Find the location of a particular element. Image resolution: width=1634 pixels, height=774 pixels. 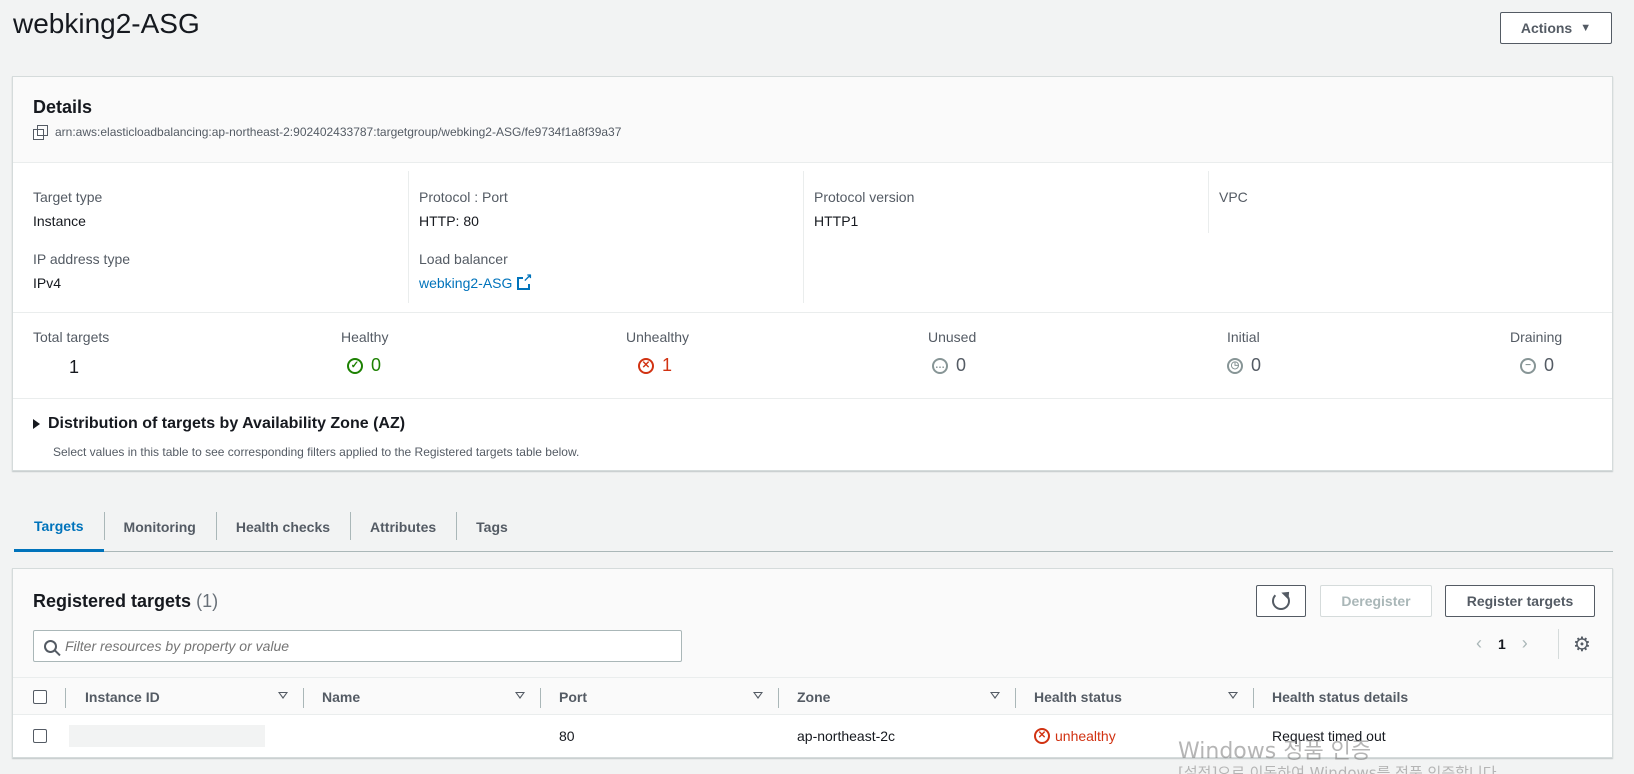

protocol-port-value: HTTP: 80 is located at coordinates (449, 221).